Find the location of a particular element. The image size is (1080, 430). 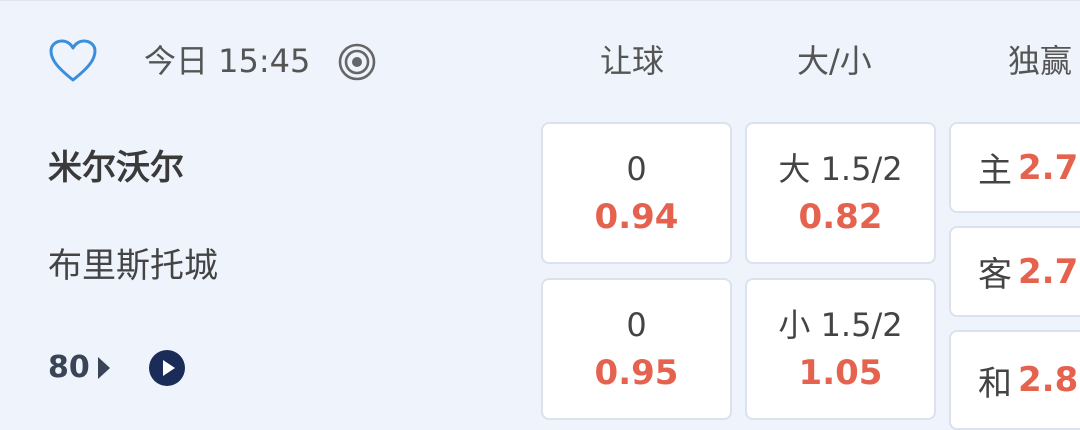

match-minute: 80 is located at coordinates (69, 367).